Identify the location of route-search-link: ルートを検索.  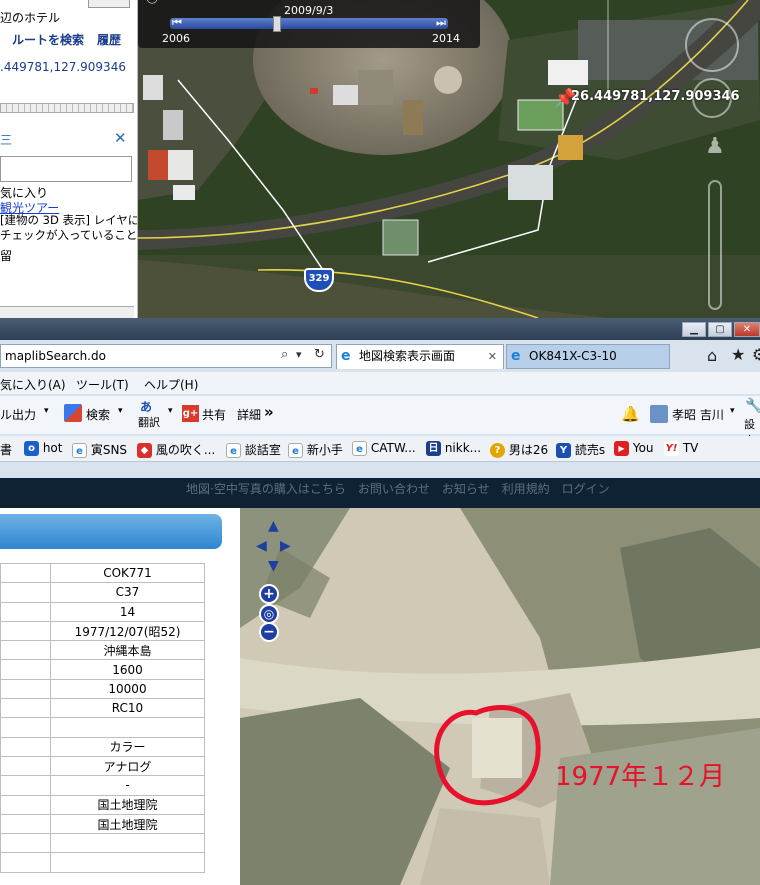
(48, 39).